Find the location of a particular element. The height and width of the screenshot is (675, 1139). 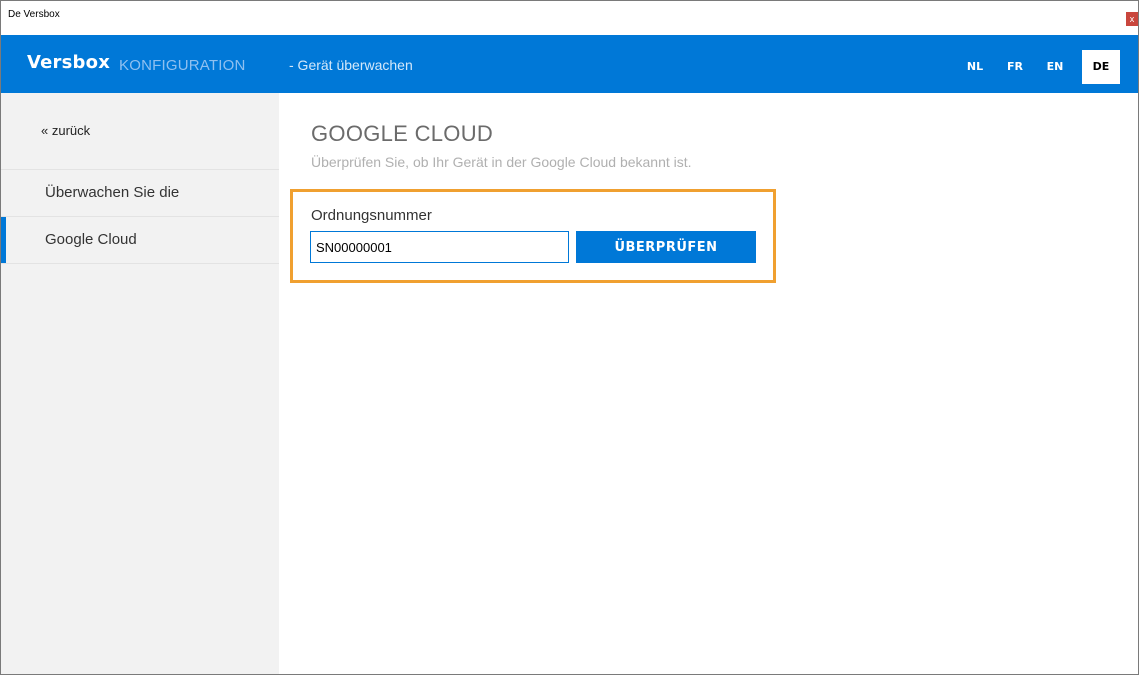

section-title: GOOGLE CLOUD is located at coordinates (402, 133).